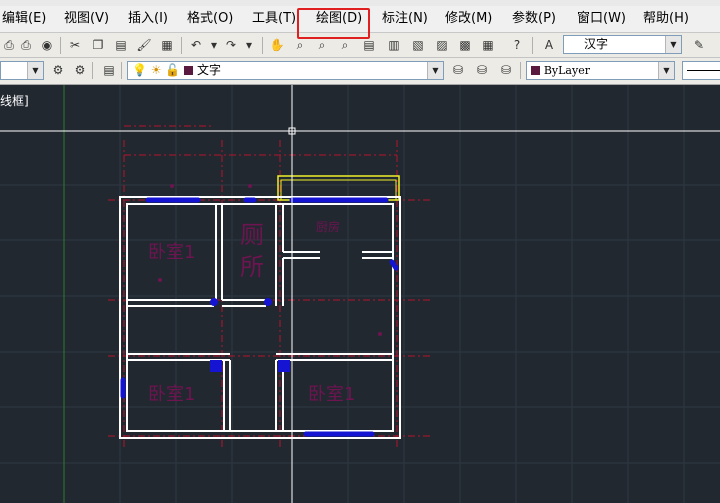  I want to click on workspace-settings-icon: ⚙, so click(58, 70).